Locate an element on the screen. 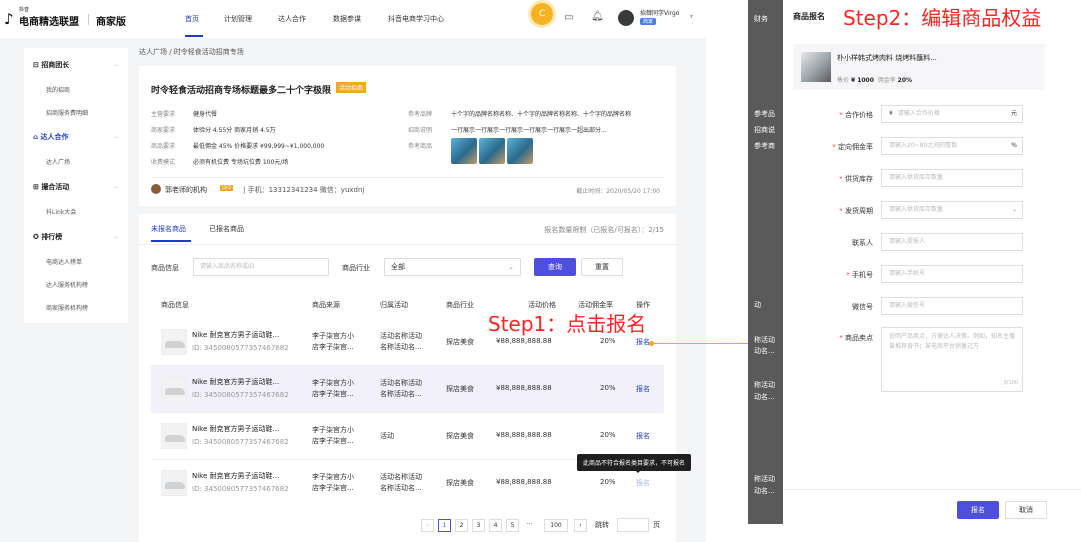 The height and width of the screenshot is (542, 1081). page-button: 3 is located at coordinates (478, 525).